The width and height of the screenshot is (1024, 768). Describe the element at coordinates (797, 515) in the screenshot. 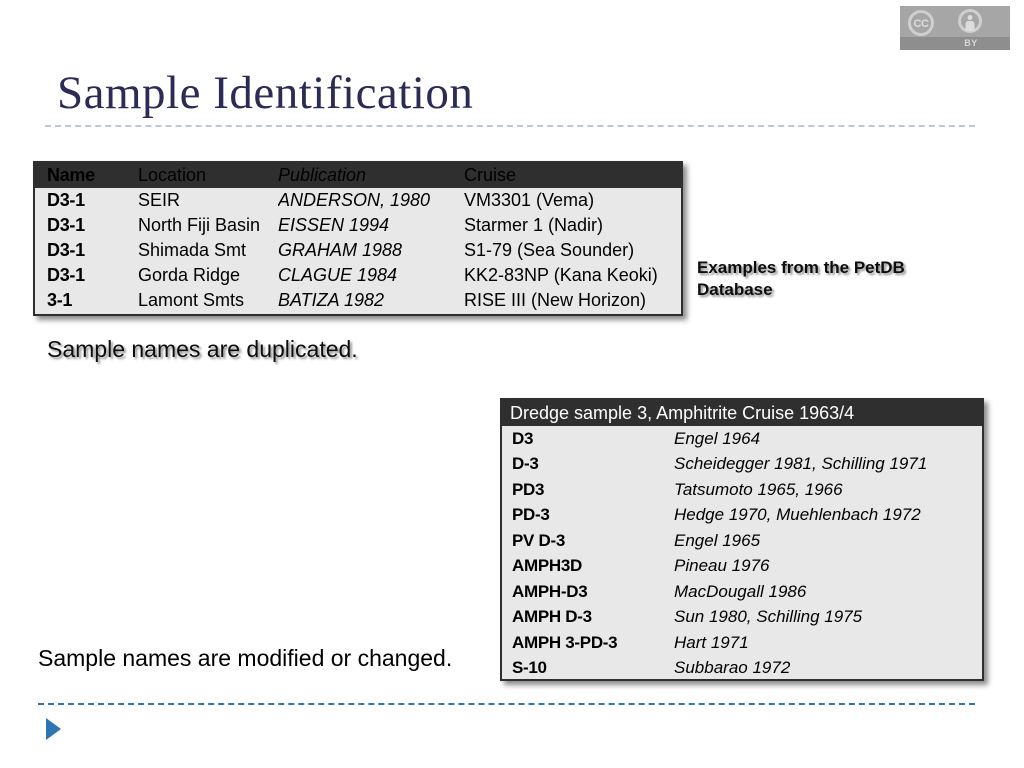

I see `cell-reference: Hedge 1970, Muehlenbach 1972` at that location.